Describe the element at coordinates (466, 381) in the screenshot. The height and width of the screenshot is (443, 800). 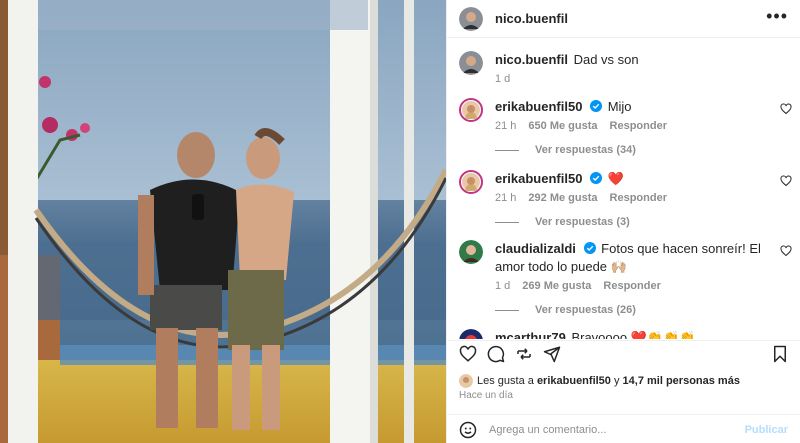
I see `liker-avatar` at that location.